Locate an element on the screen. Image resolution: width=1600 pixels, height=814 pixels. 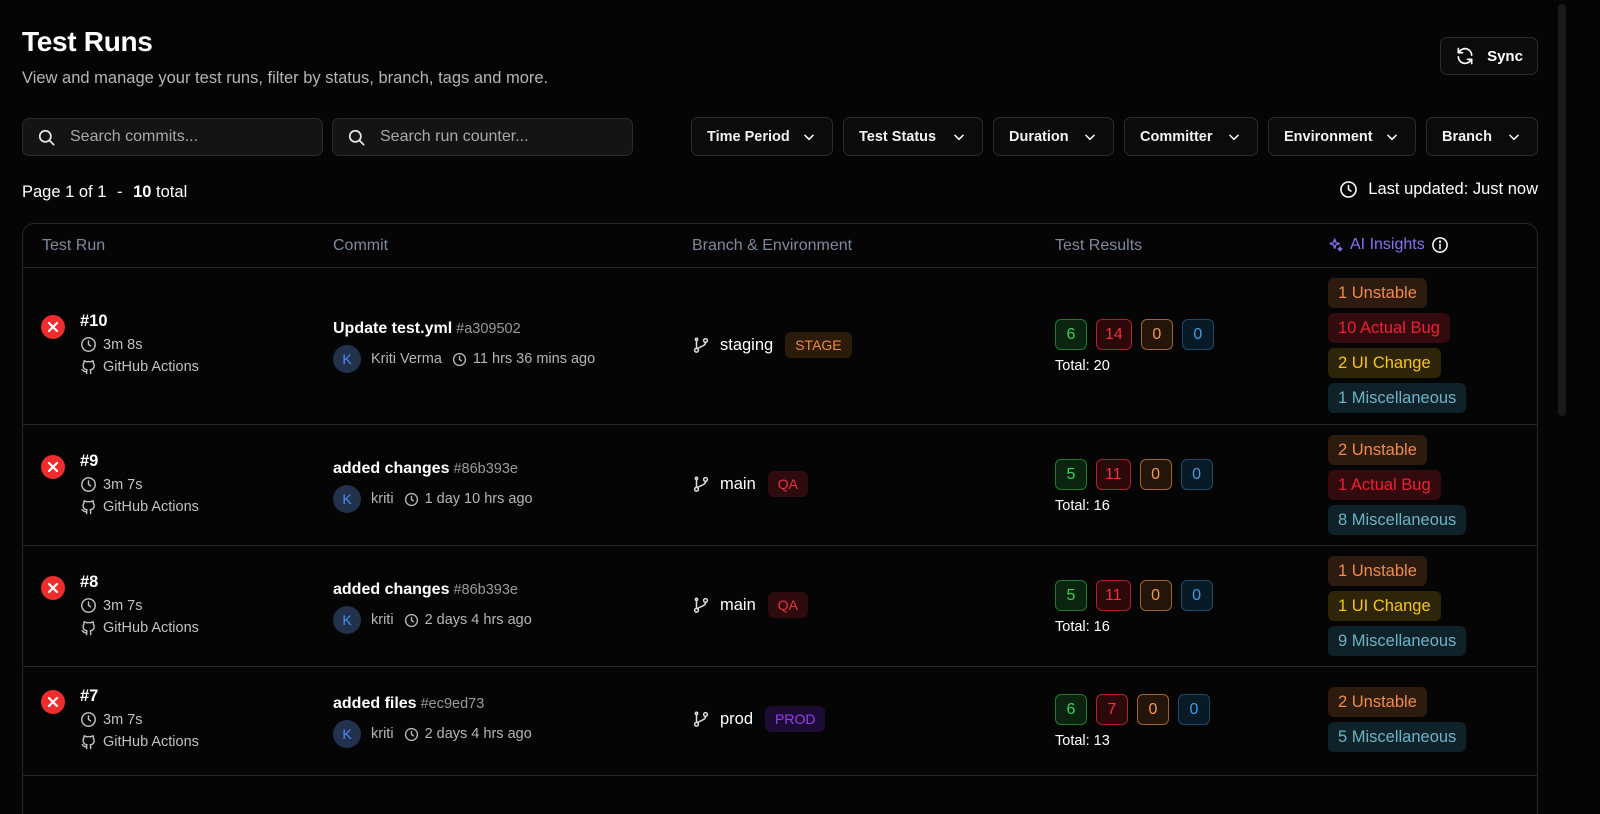
commit-author: Kkriti 2 days 4 hrs ago is located at coordinates (432, 734).